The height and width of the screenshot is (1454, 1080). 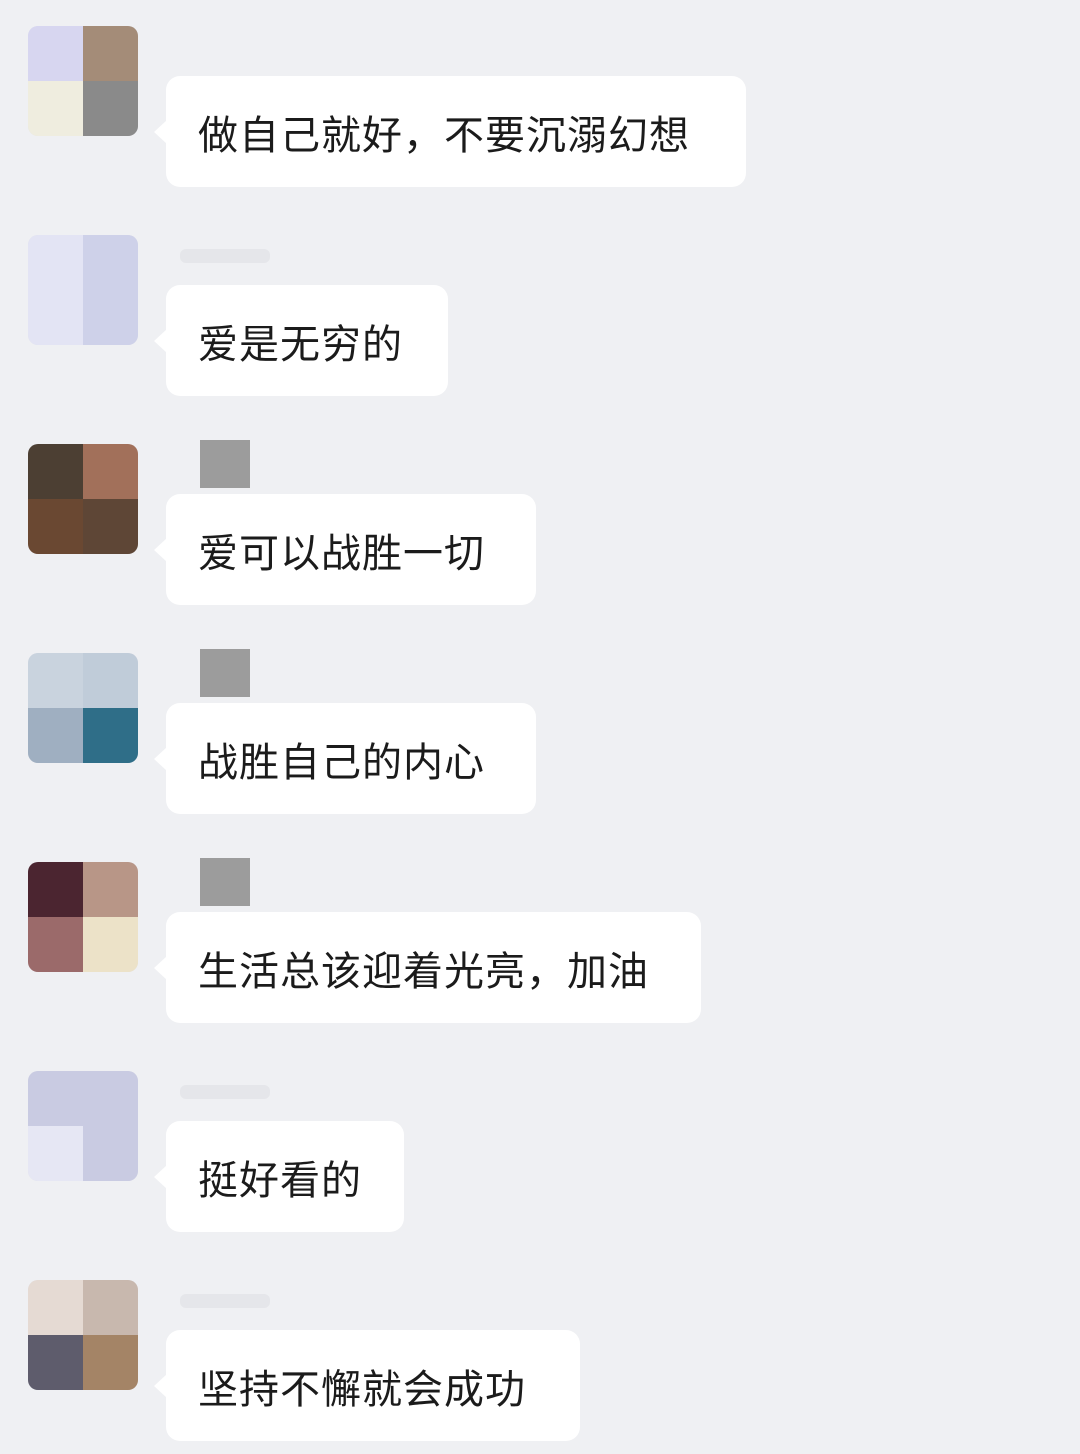 I want to click on message-bubble: 战胜自己的内心, so click(x=345, y=758).